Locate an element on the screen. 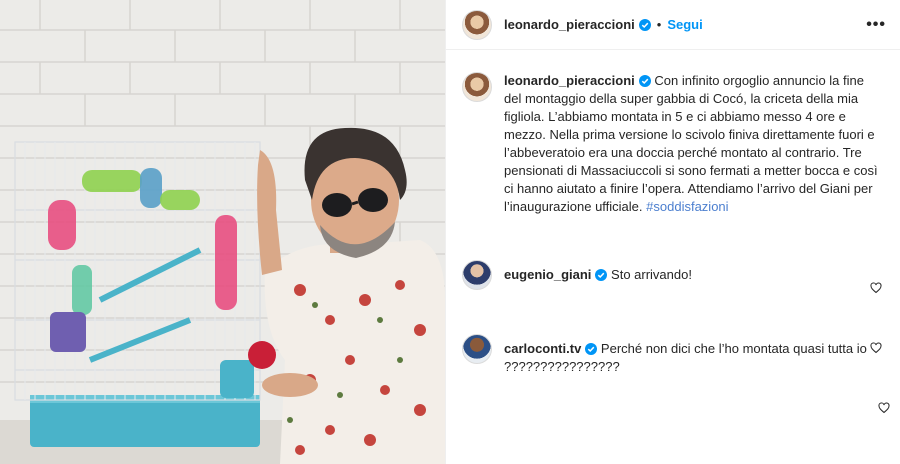 Image resolution: width=900 pixels, height=464 pixels. more-options-icon: ••• is located at coordinates (876, 25).